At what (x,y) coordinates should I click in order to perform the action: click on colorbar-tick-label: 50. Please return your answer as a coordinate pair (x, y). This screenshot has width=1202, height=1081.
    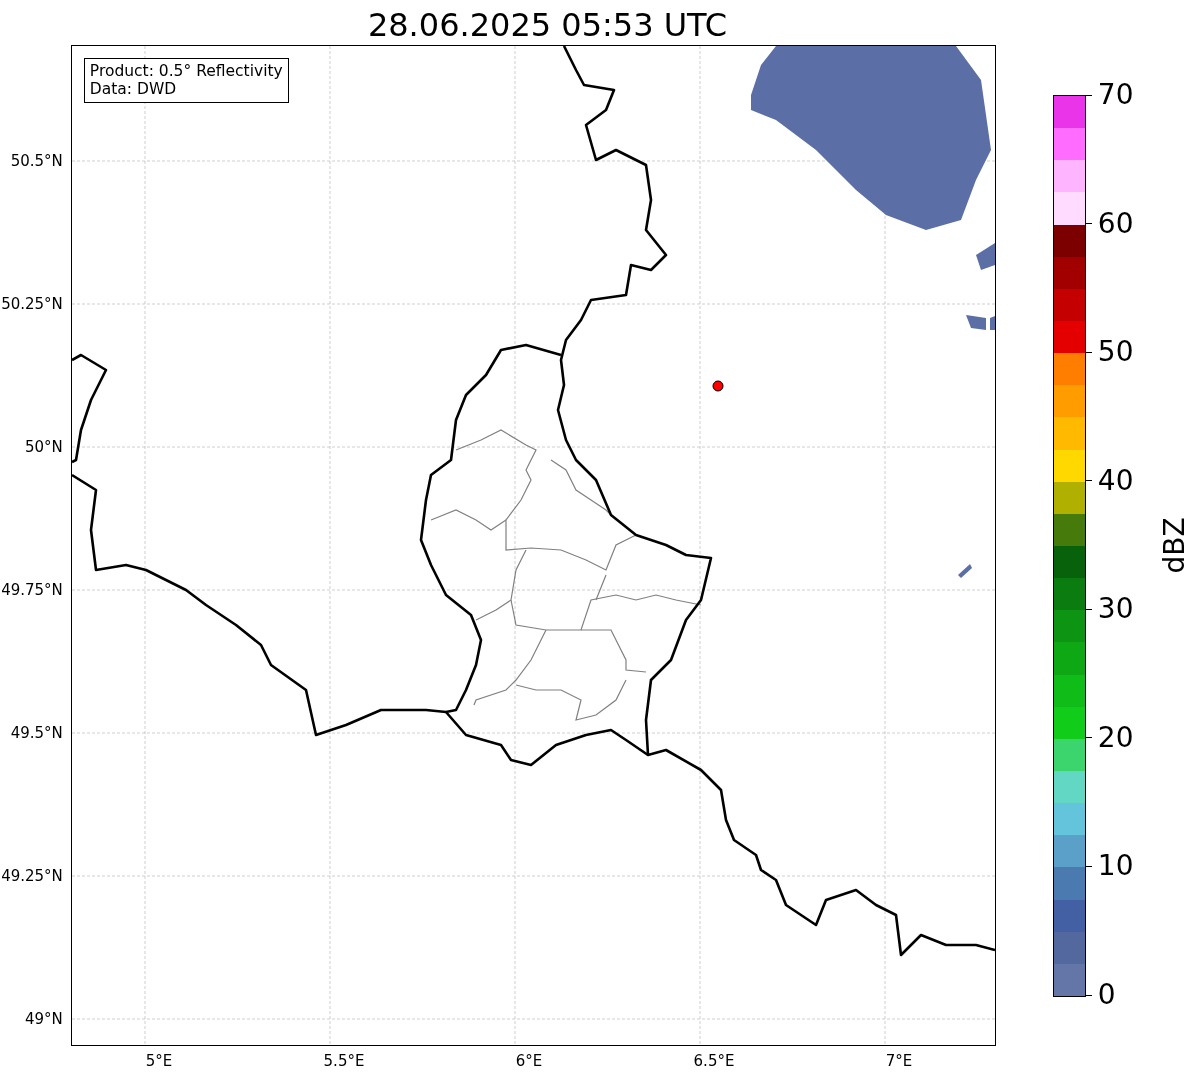
    Looking at the image, I should click on (1115, 352).